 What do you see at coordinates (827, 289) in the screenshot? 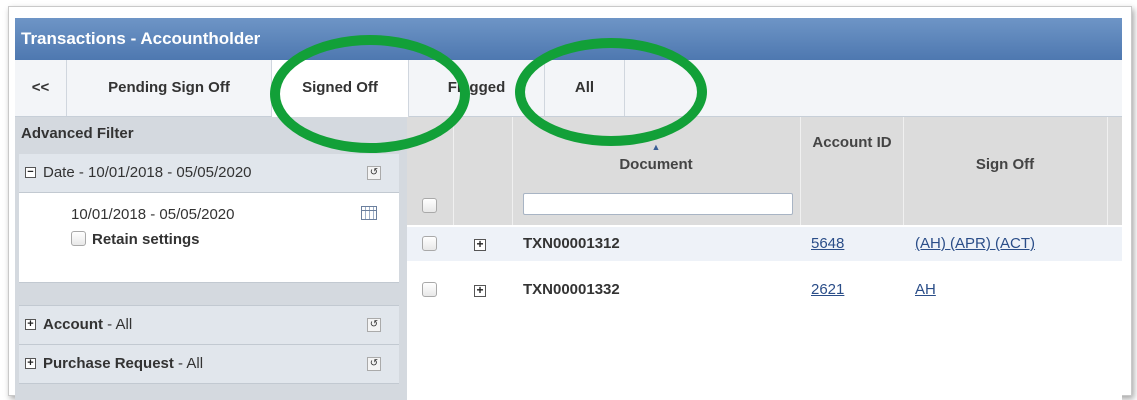
I see `account-id-link: 2621` at bounding box center [827, 289].